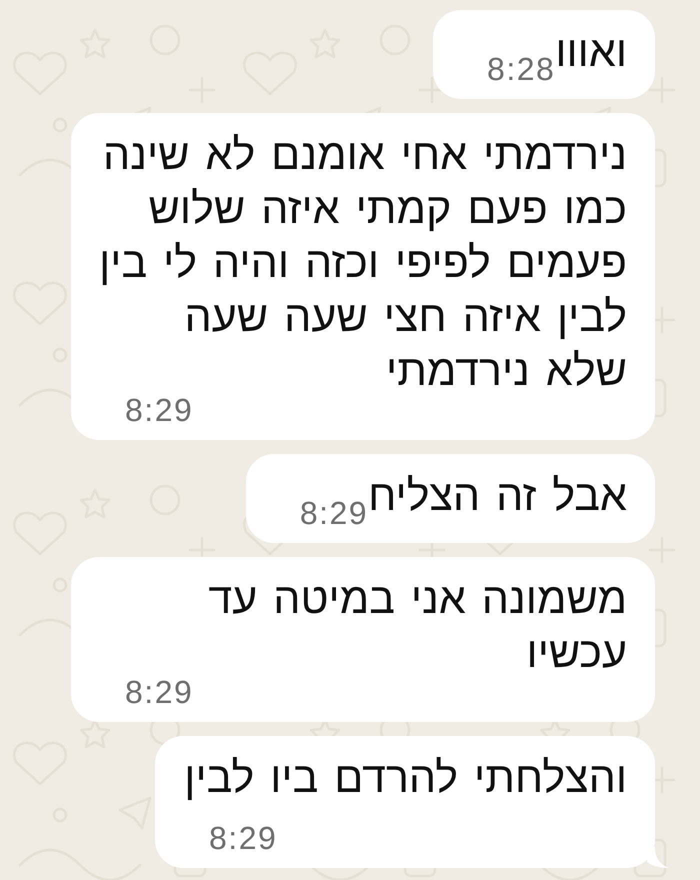 This screenshot has height=880, width=700. What do you see at coordinates (417, 626) in the screenshot?
I see `message-text: משמונה אני במיטה עד עכשיו` at bounding box center [417, 626].